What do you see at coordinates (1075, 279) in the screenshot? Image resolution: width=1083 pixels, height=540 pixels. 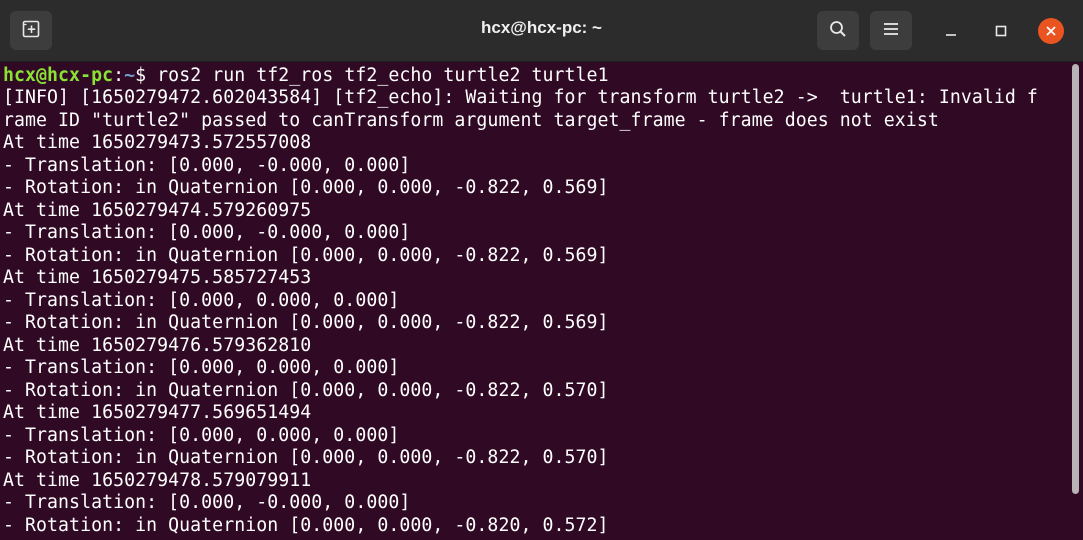 I see `scrollbar-thumb` at bounding box center [1075, 279].